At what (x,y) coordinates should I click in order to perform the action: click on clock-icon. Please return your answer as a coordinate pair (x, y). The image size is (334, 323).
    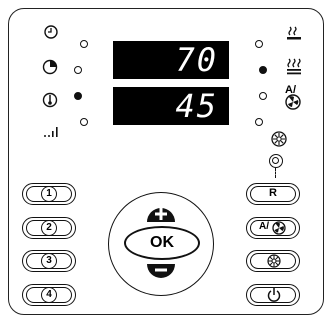
    Looking at the image, I should click on (51, 32).